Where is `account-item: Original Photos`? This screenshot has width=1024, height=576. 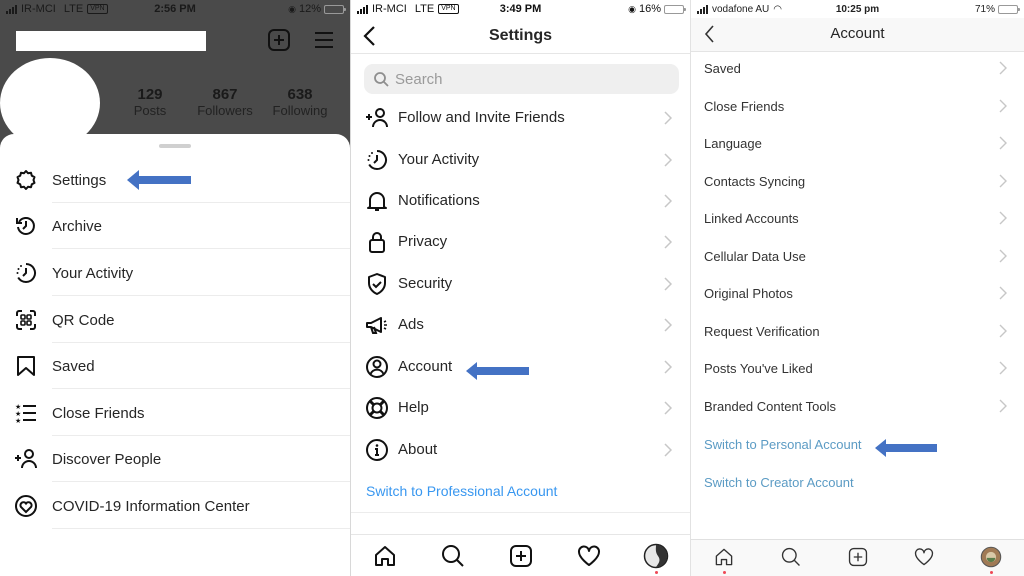
account-item: Original Photos is located at coordinates (857, 293).